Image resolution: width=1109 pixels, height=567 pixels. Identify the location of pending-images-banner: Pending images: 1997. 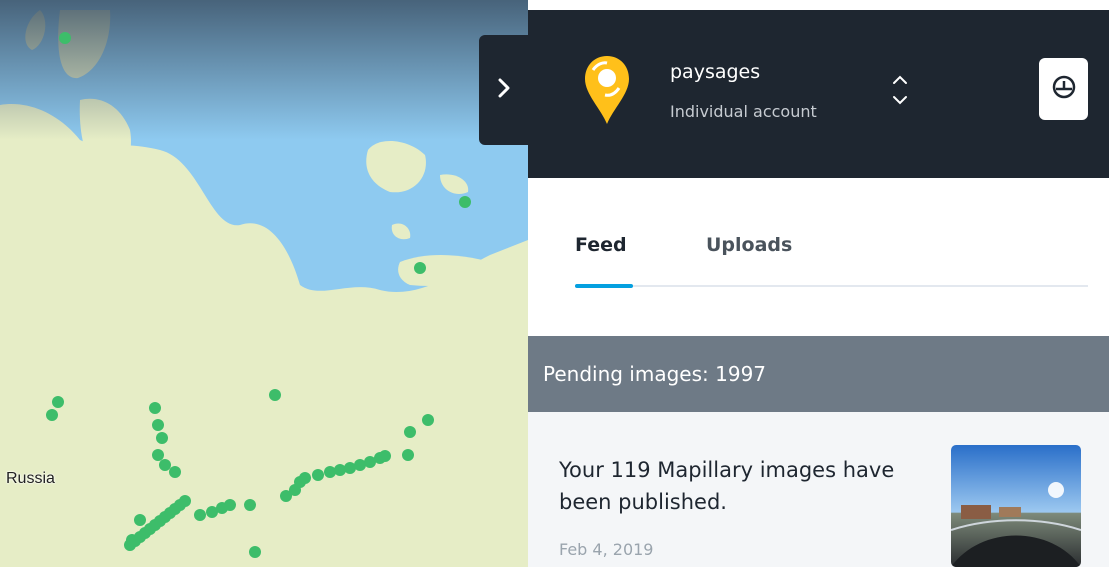
(818, 374).